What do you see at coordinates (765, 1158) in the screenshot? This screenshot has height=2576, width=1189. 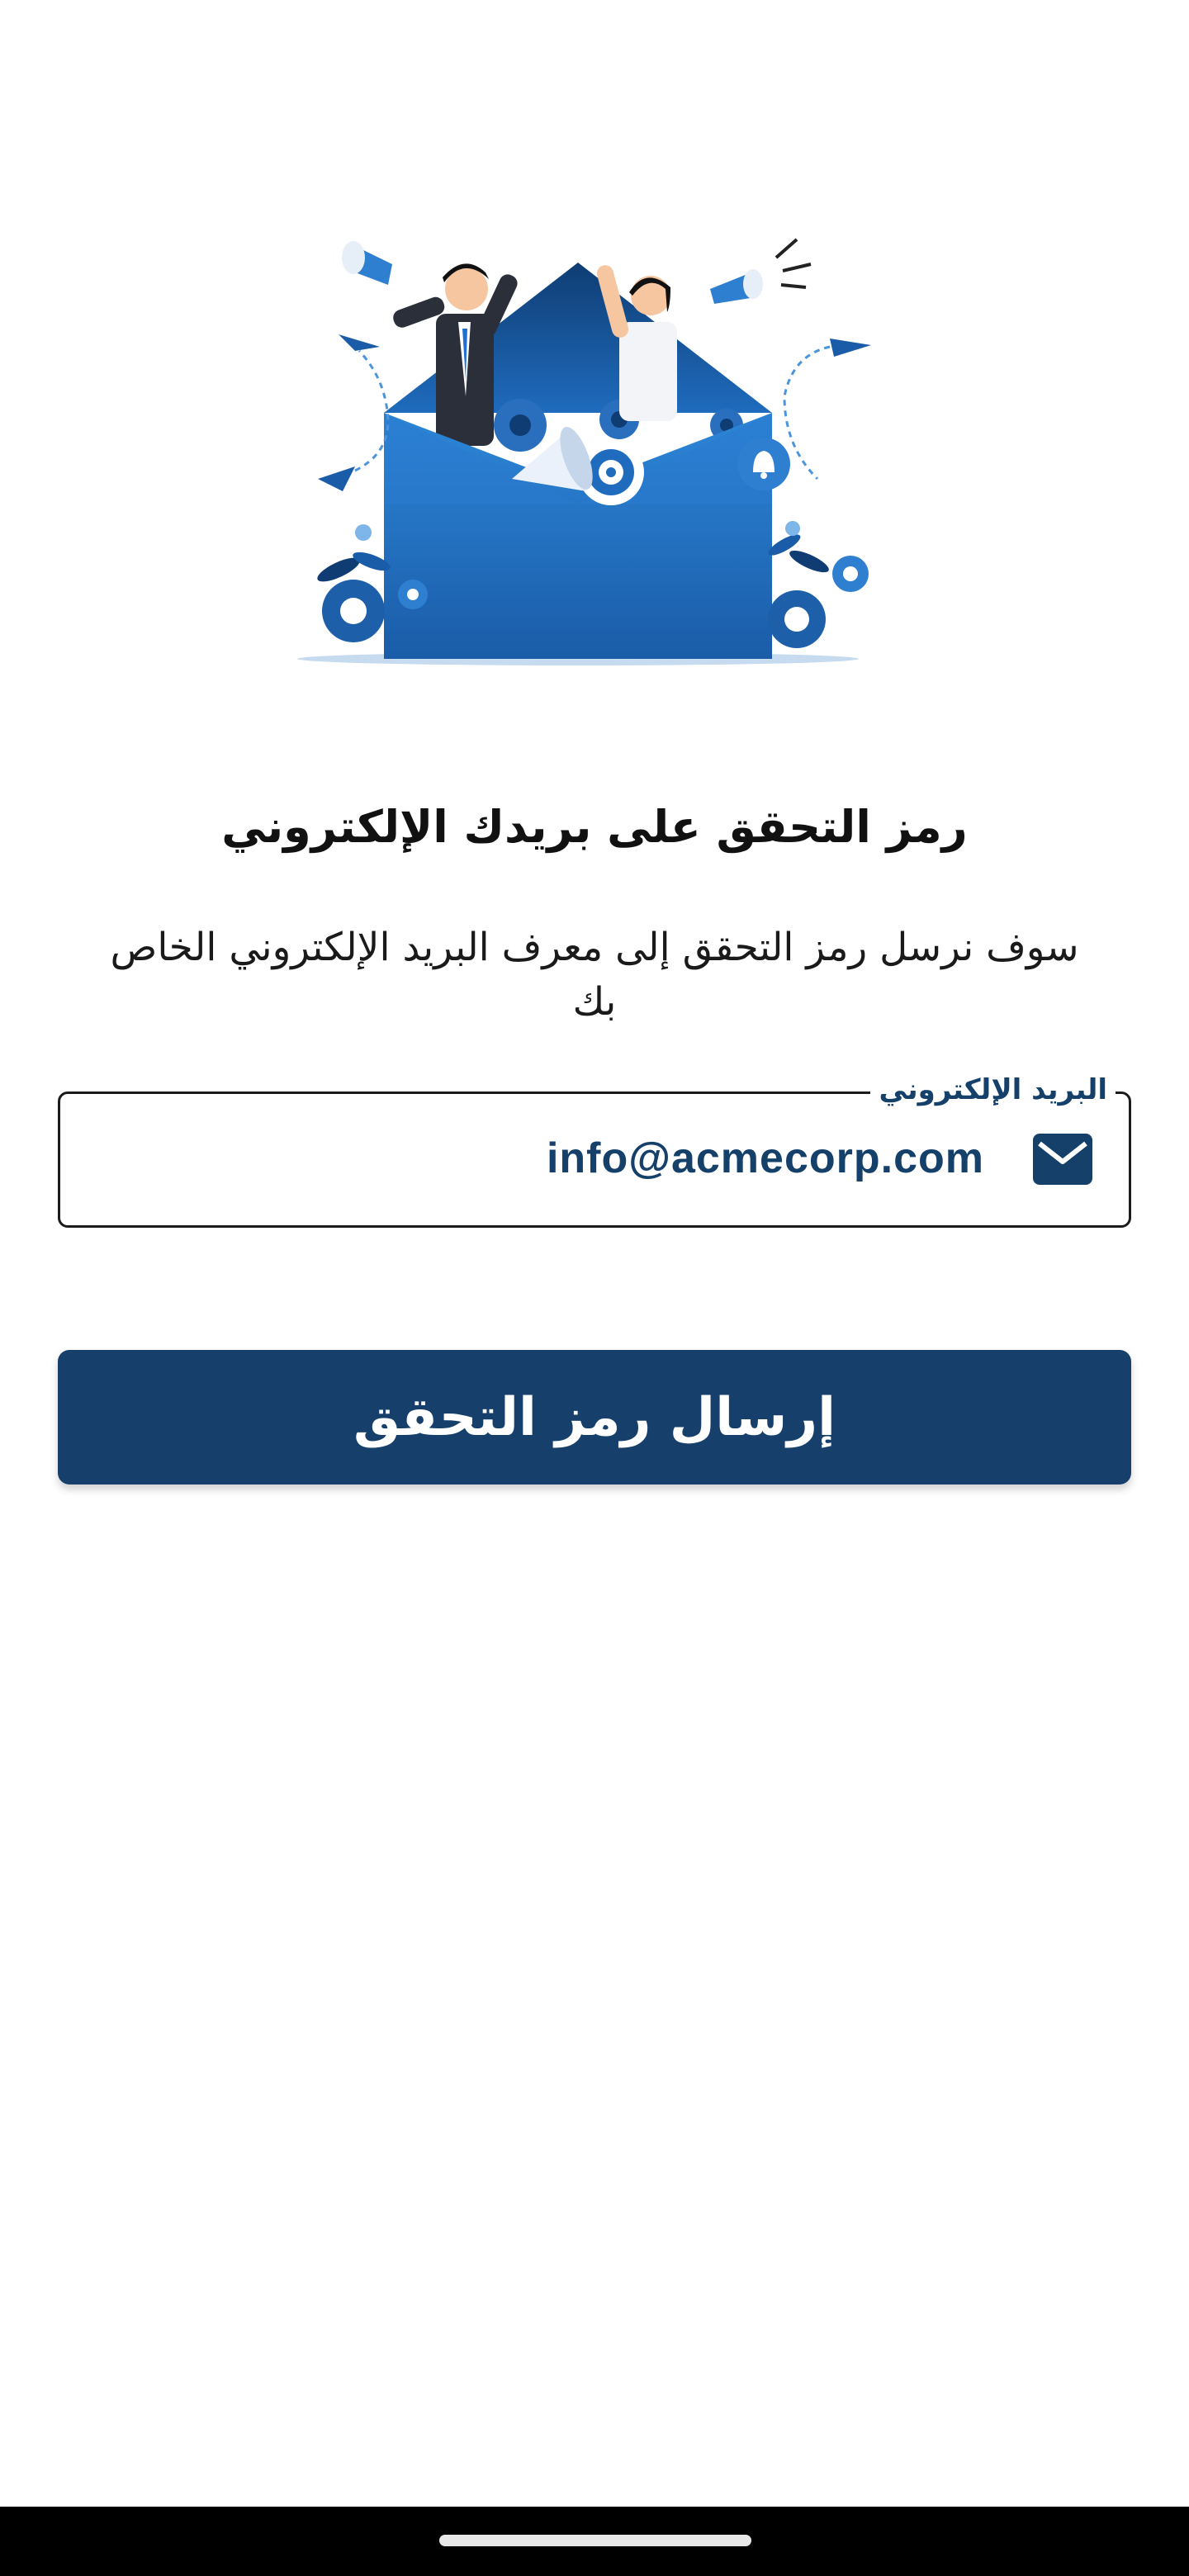 I see `email-input: info@acmecorp.com` at bounding box center [765, 1158].